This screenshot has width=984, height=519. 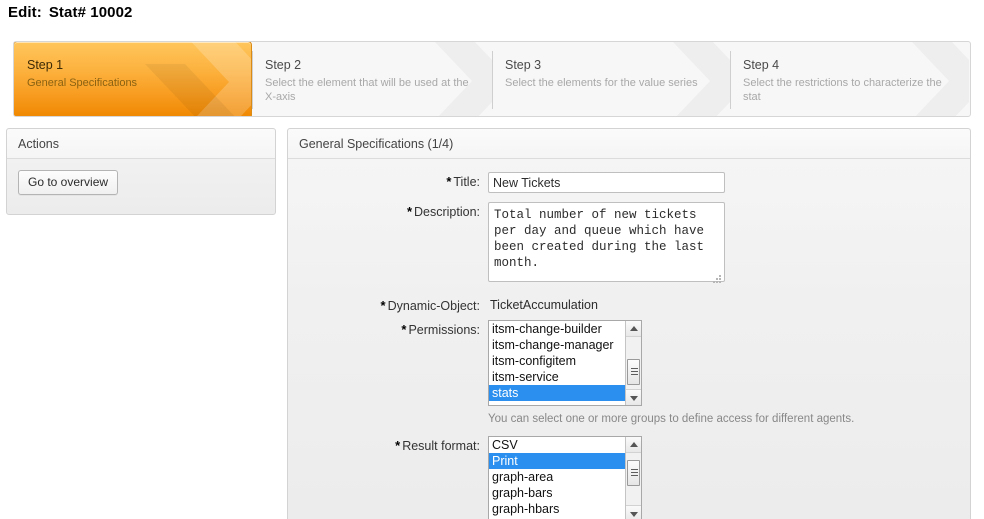 I want to click on title-label-text: Title:, so click(x=466, y=182).